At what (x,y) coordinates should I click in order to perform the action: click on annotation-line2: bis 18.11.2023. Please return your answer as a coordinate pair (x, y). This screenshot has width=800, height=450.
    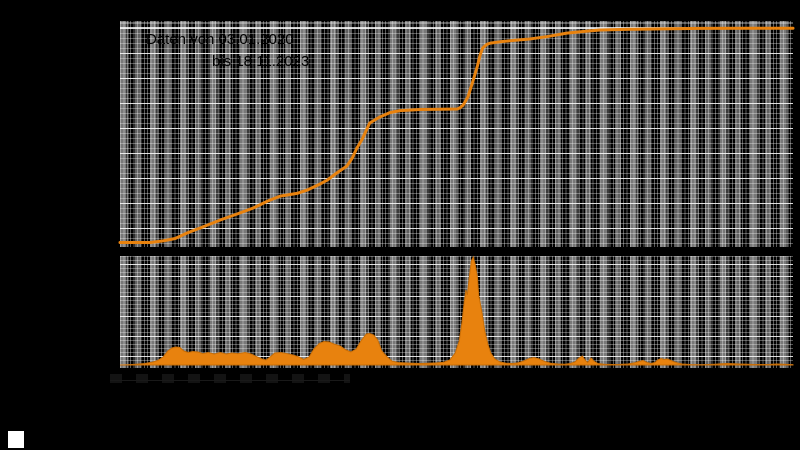
    Looking at the image, I should click on (261, 61).